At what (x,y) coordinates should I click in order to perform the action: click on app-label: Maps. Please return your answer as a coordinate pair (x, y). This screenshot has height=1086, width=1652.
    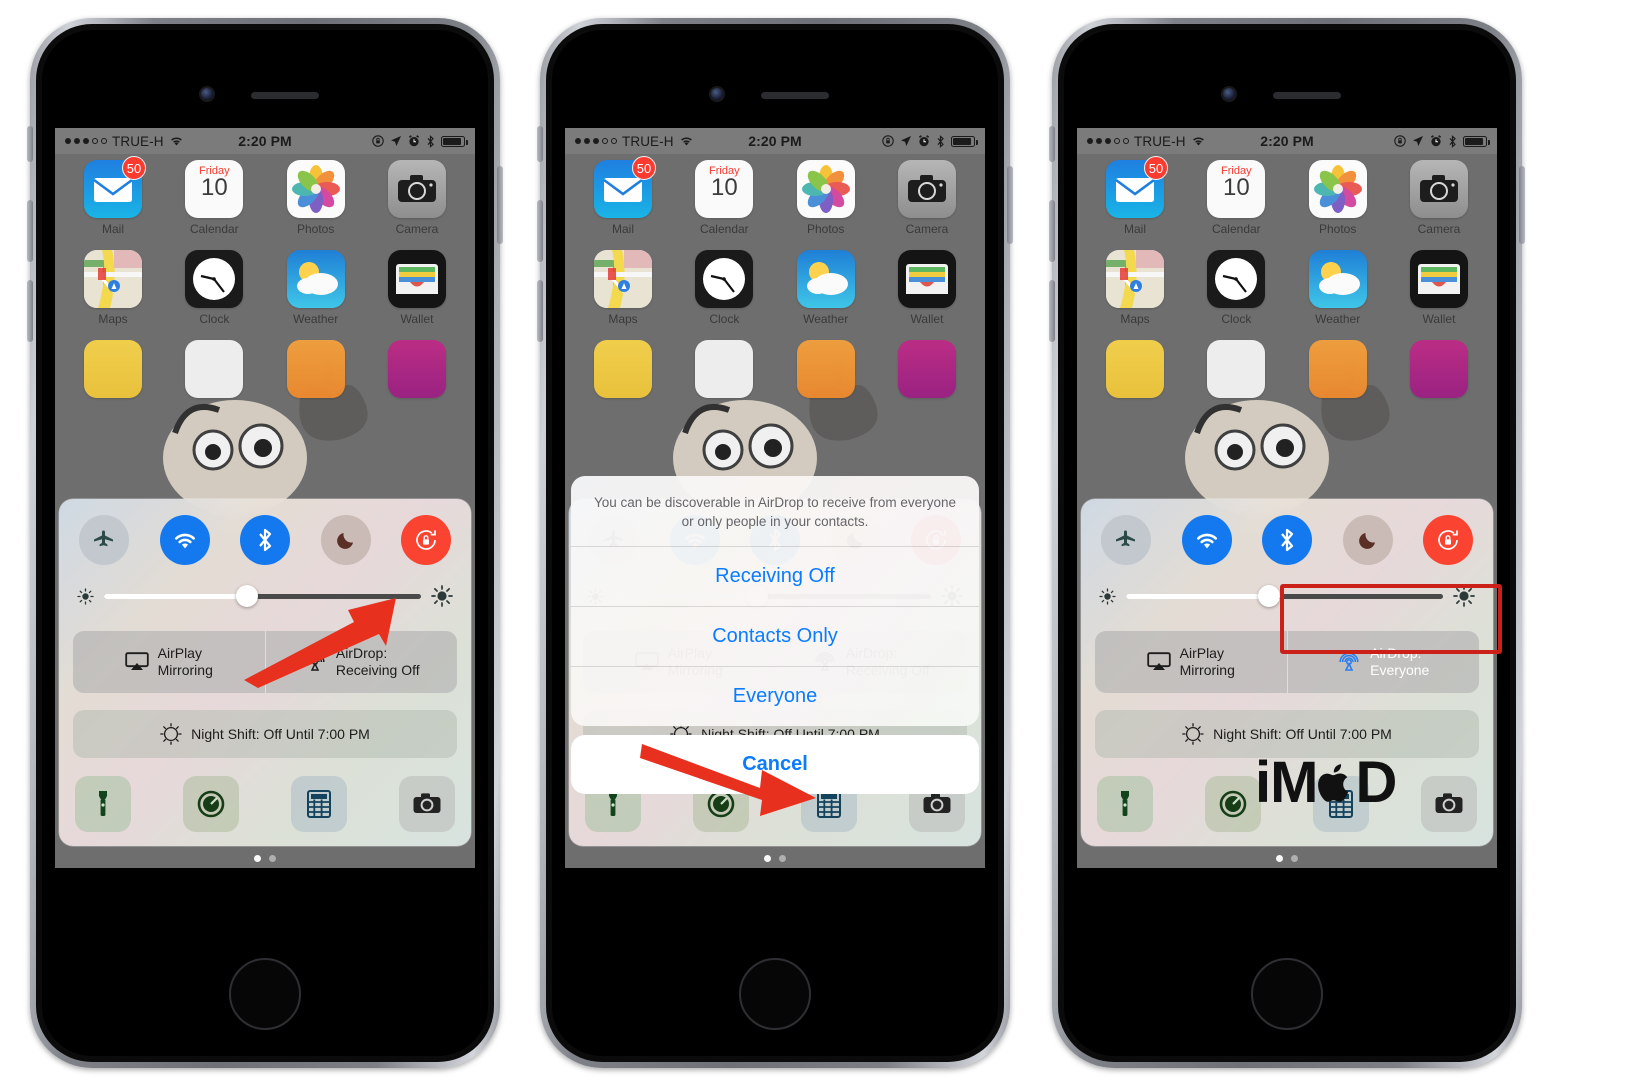
    Looking at the image, I should click on (1135, 319).